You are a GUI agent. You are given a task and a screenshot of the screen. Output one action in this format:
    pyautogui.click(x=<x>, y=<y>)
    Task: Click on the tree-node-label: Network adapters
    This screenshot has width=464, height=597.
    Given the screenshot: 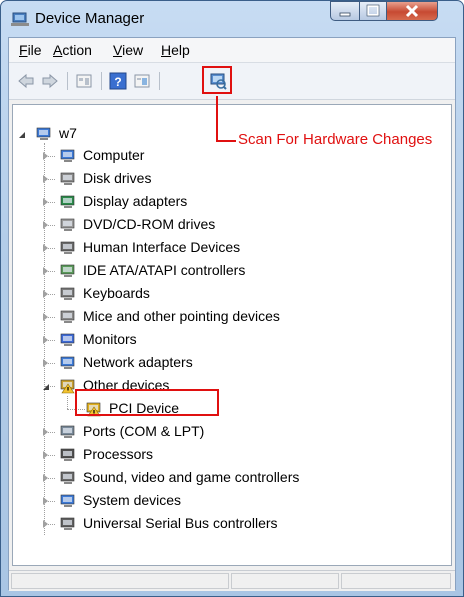 What is the action you would take?
    pyautogui.click(x=138, y=362)
    